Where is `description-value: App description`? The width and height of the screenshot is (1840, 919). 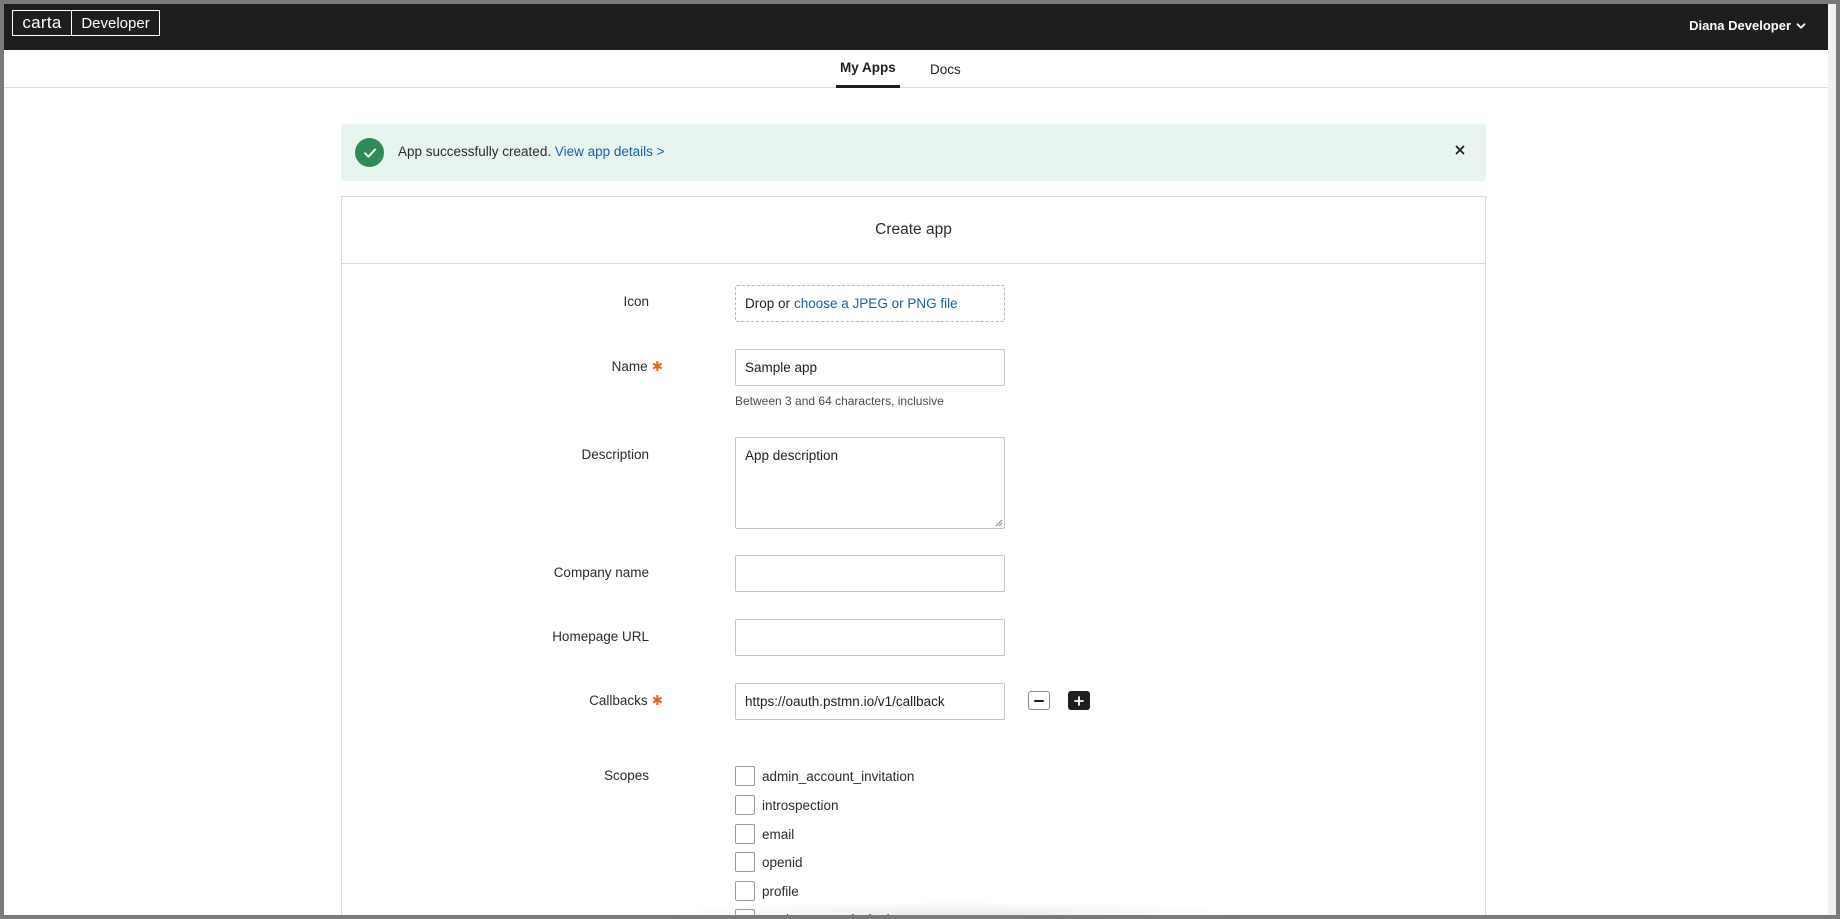 description-value: App description is located at coordinates (792, 455).